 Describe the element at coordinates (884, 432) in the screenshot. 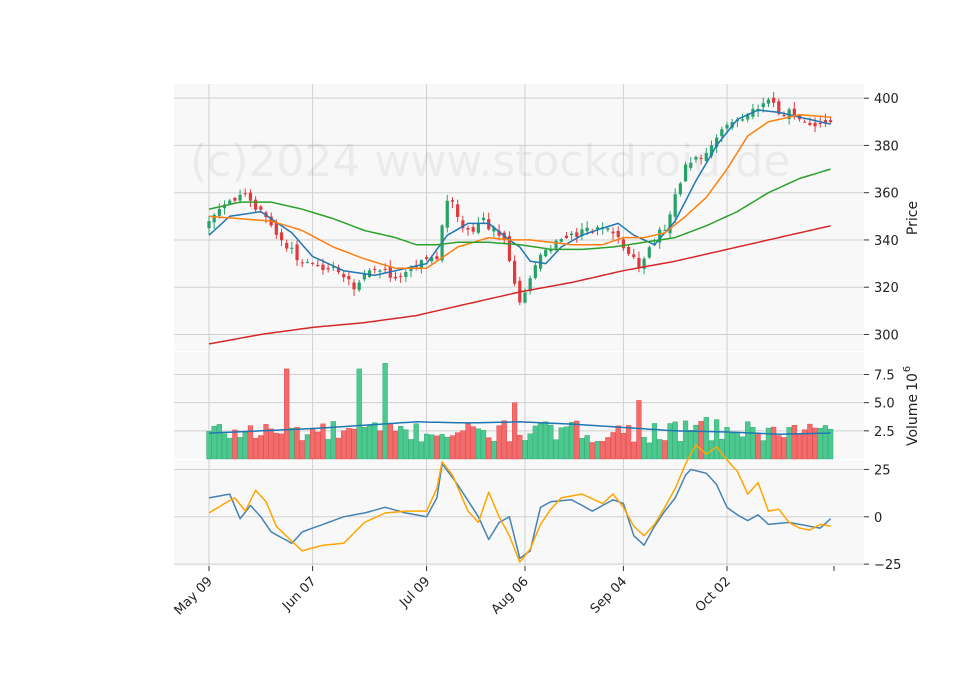

I see `y-tick-label: 2.5` at that location.